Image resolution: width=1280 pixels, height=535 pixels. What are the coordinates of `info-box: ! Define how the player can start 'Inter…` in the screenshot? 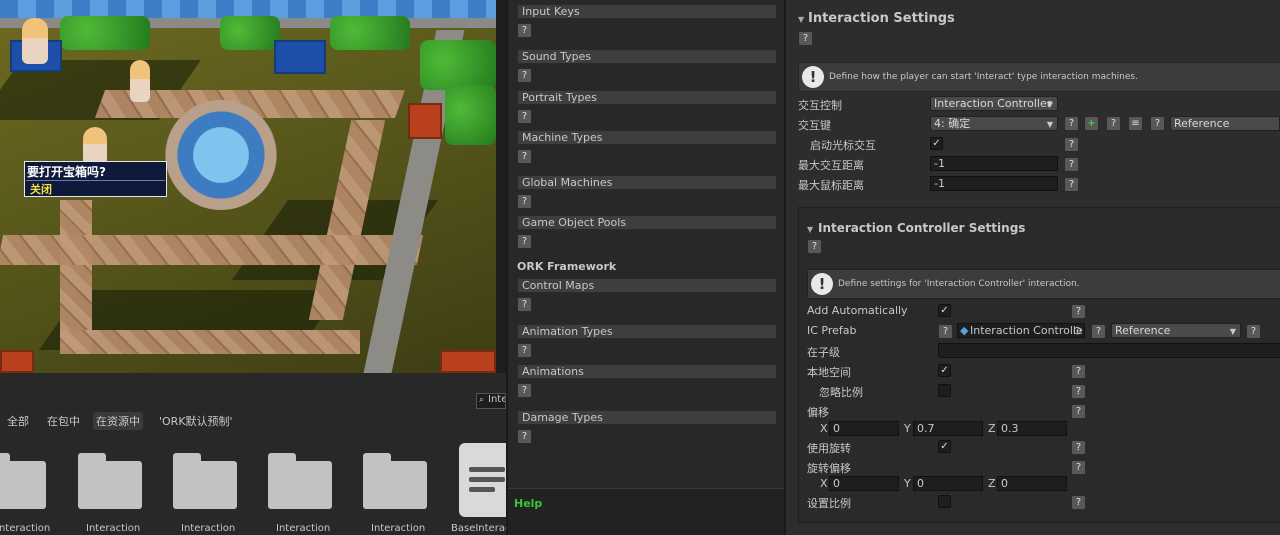 It's located at (1039, 77).